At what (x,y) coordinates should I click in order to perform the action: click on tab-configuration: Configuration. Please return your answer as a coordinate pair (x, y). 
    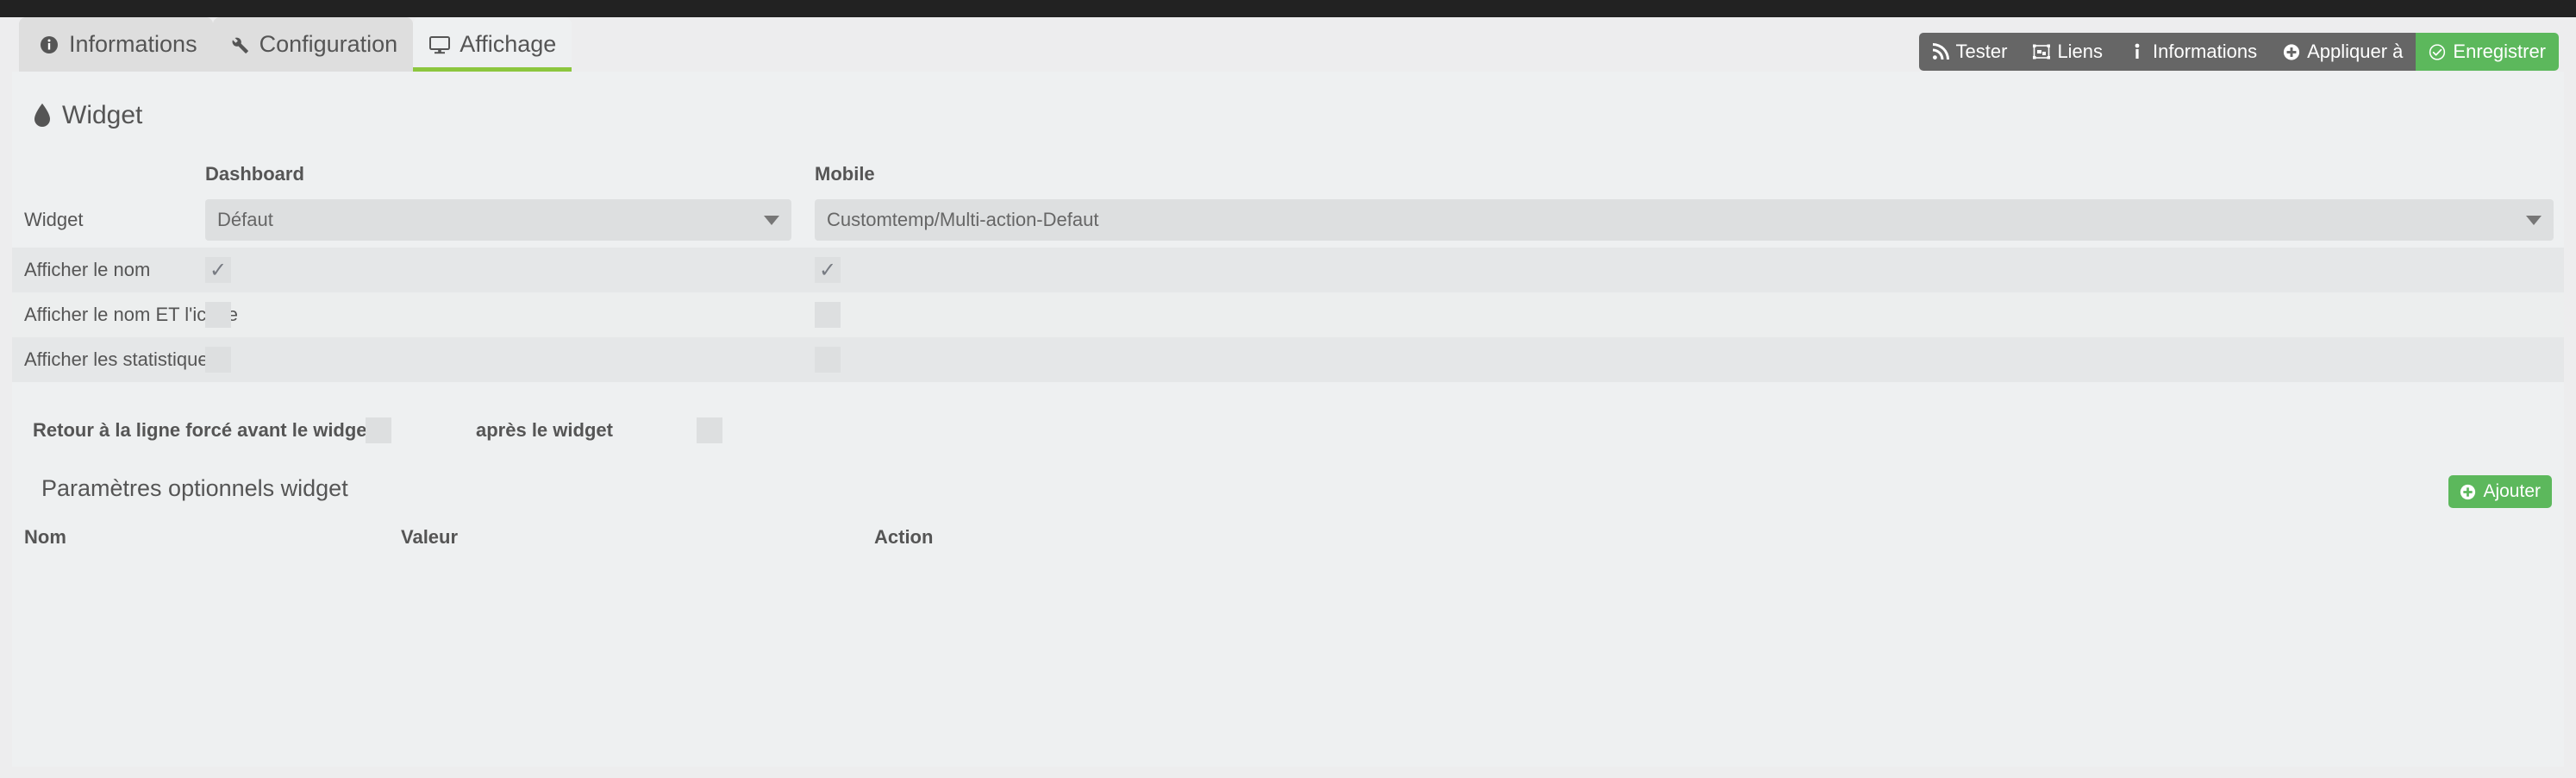
    Looking at the image, I should click on (313, 44).